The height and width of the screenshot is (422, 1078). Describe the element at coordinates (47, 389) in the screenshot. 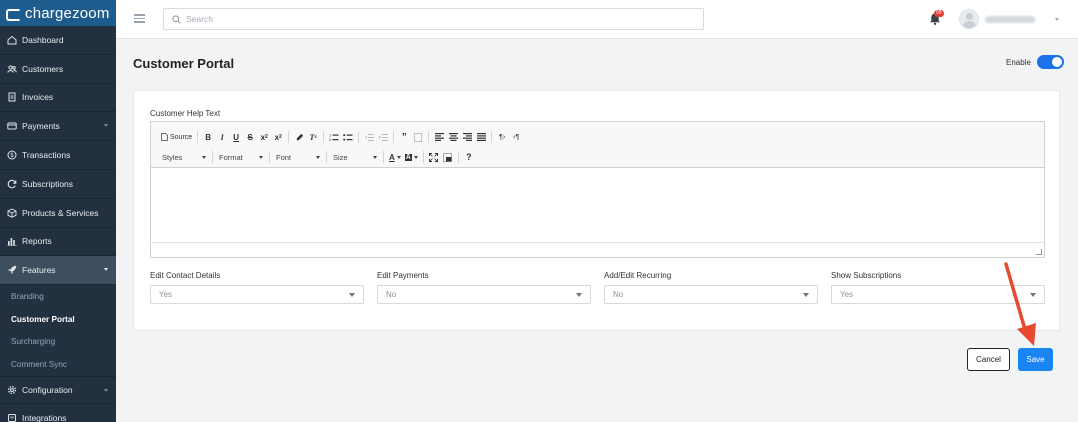

I see `sidebar-item-label: Configuration` at that location.